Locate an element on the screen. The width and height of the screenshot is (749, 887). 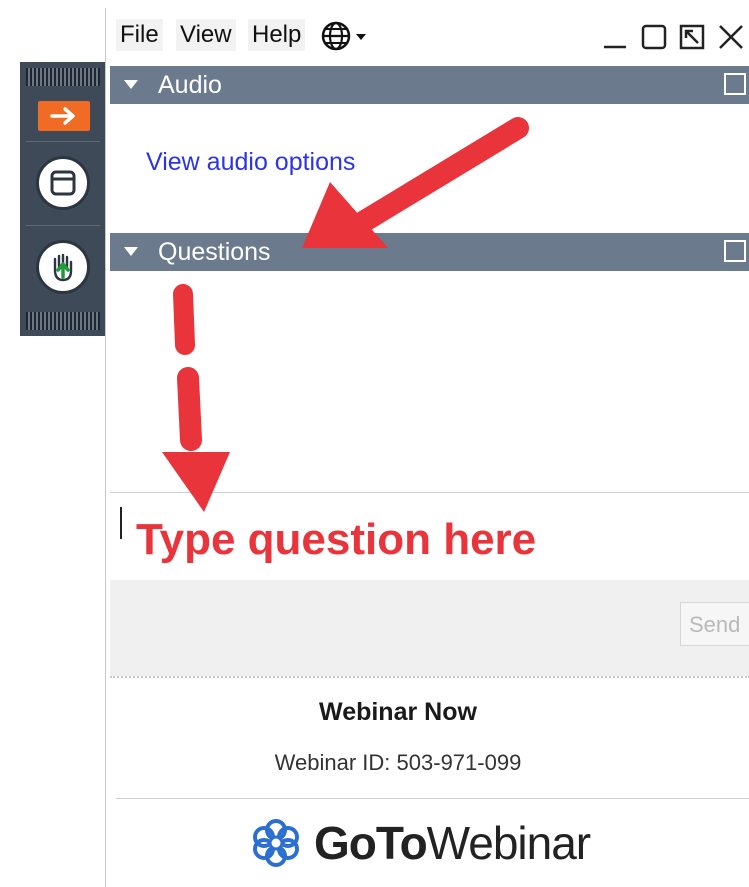
grab-handle-top is located at coordinates (63, 77).